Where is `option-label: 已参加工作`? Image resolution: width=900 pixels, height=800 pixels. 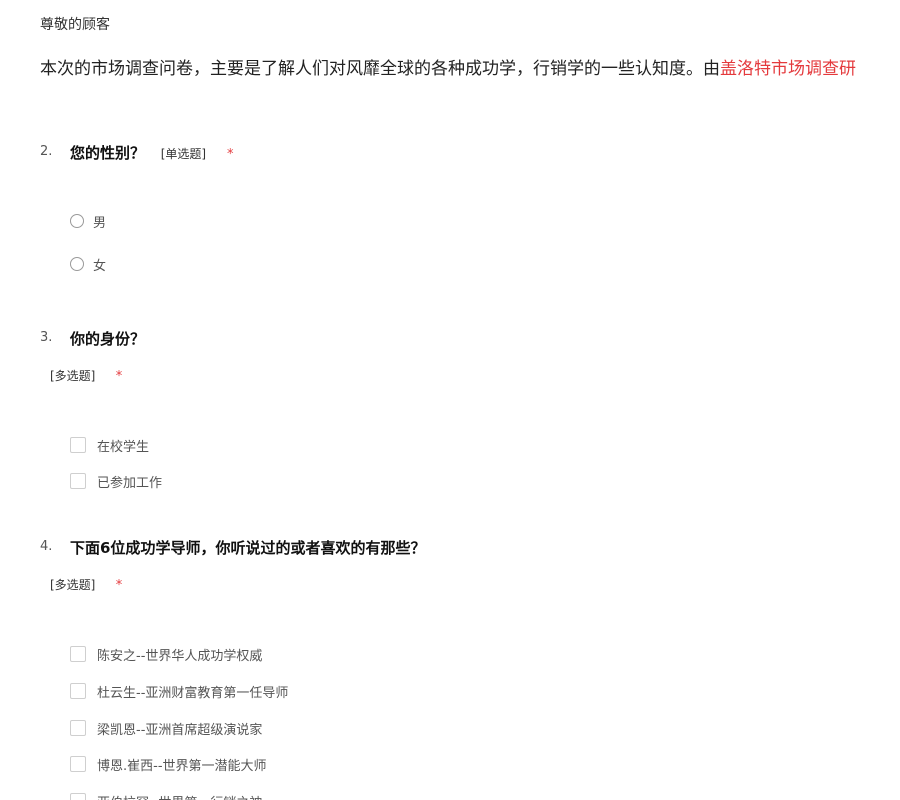 option-label: 已参加工作 is located at coordinates (130, 483).